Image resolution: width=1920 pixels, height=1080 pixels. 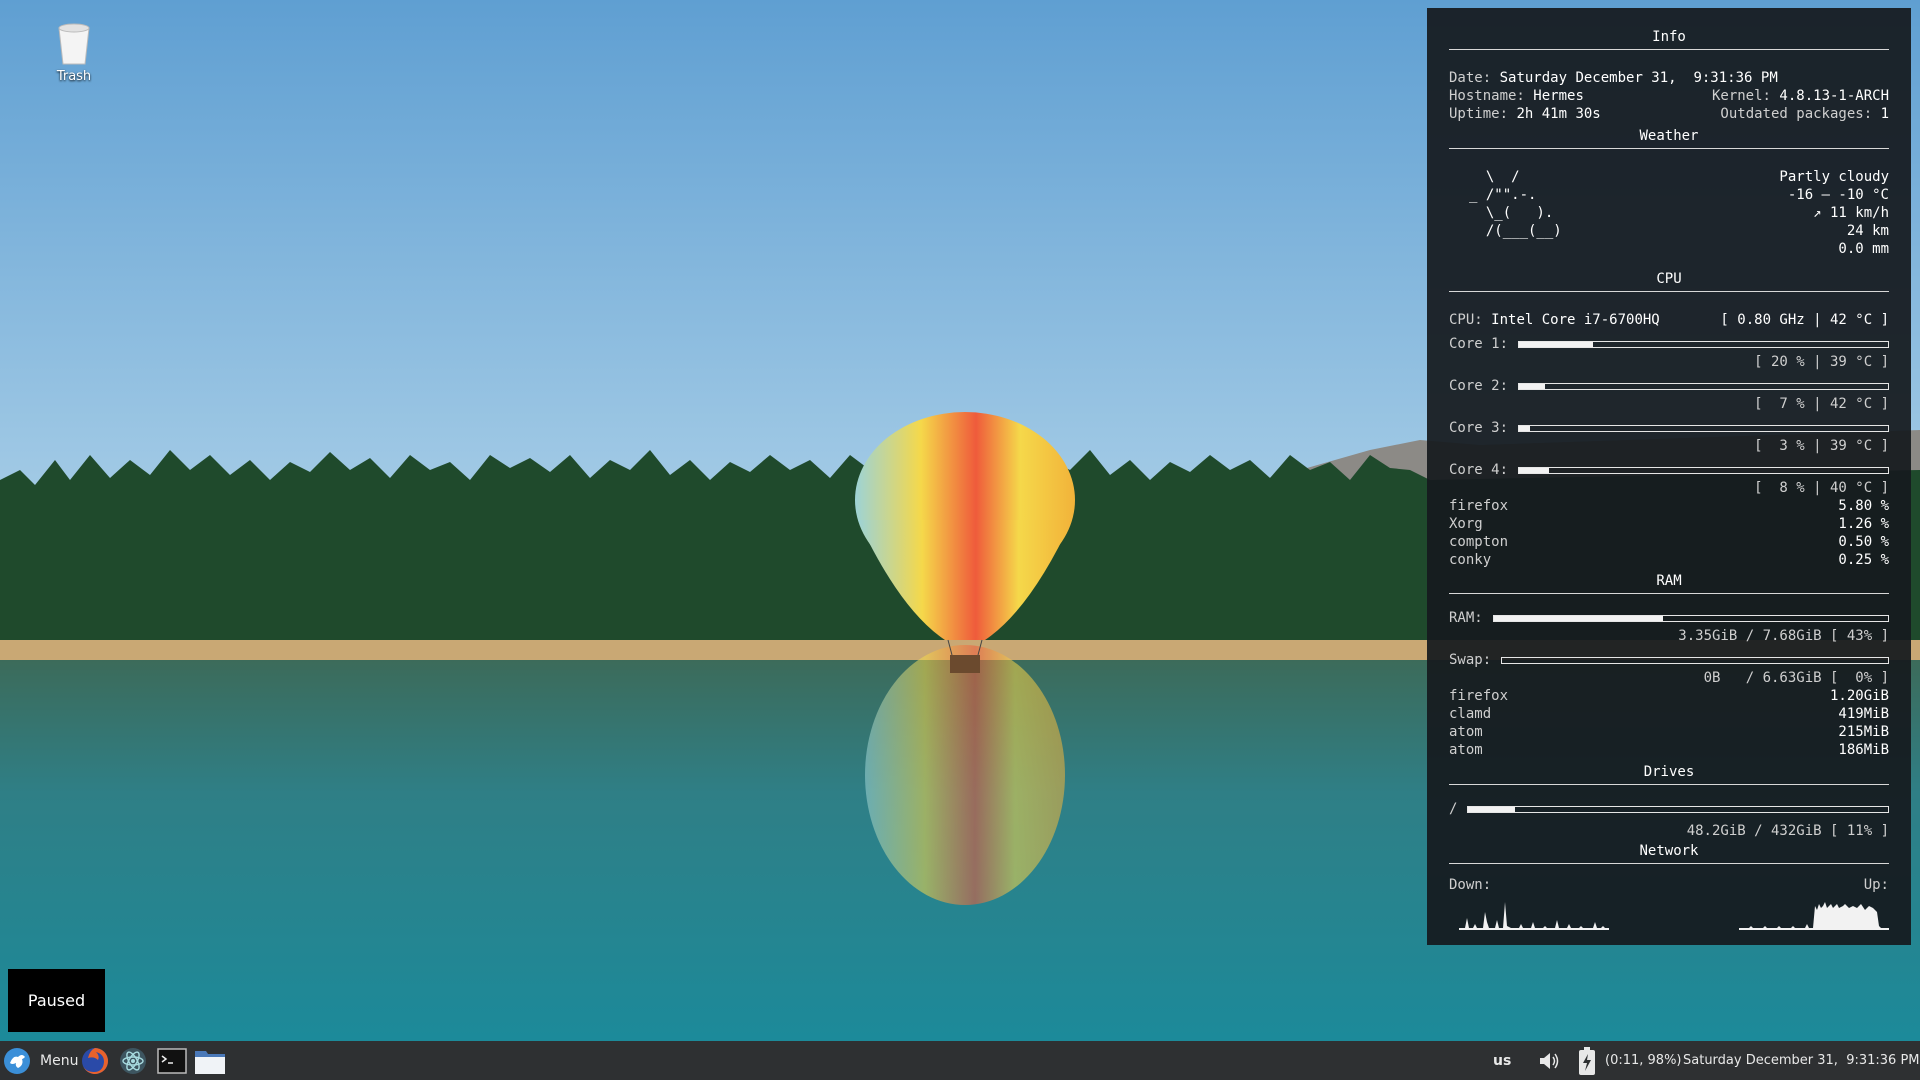 What do you see at coordinates (1690, 618) in the screenshot?
I see `ram-bar` at bounding box center [1690, 618].